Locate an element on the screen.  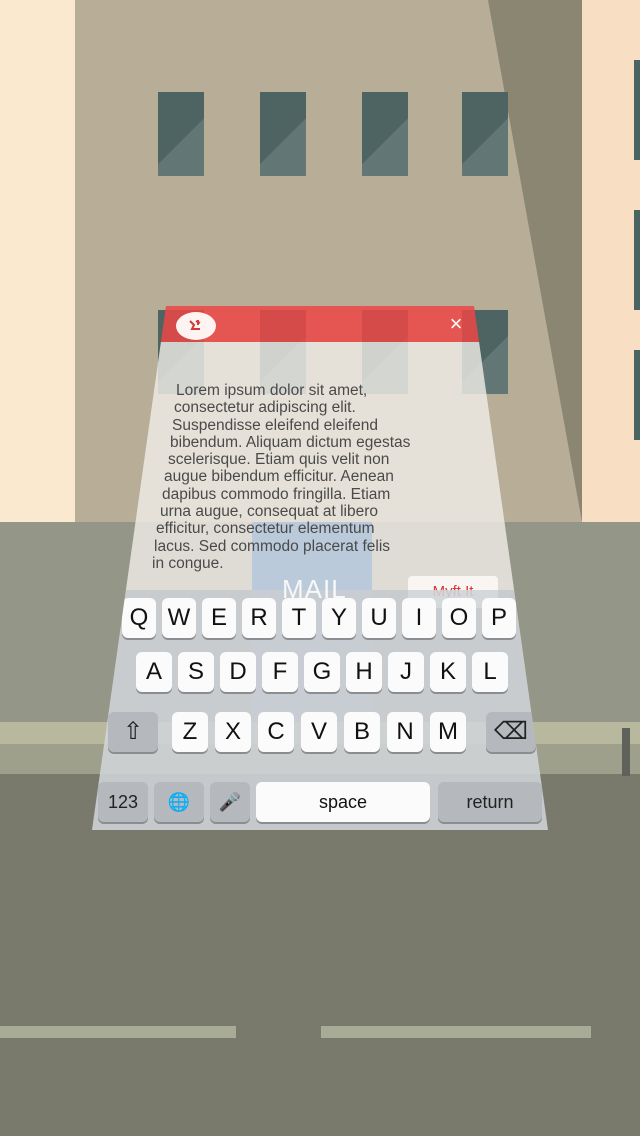
key-k: K is located at coordinates (448, 672).